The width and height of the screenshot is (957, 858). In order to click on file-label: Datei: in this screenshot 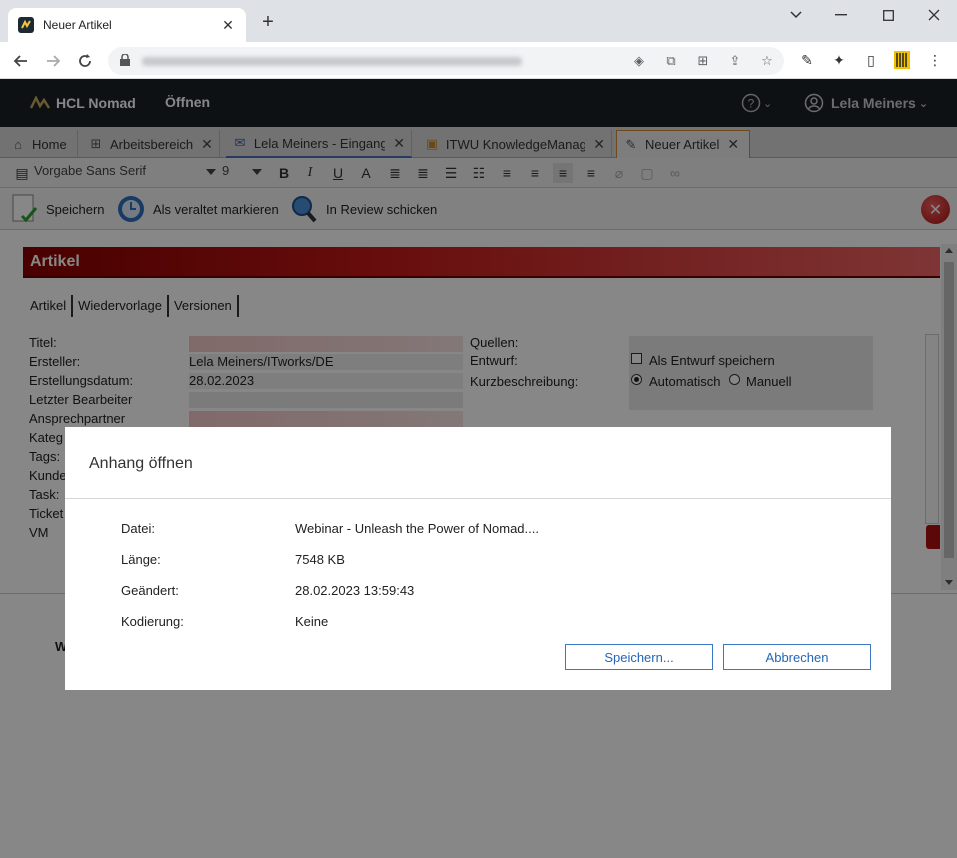, I will do `click(138, 528)`.